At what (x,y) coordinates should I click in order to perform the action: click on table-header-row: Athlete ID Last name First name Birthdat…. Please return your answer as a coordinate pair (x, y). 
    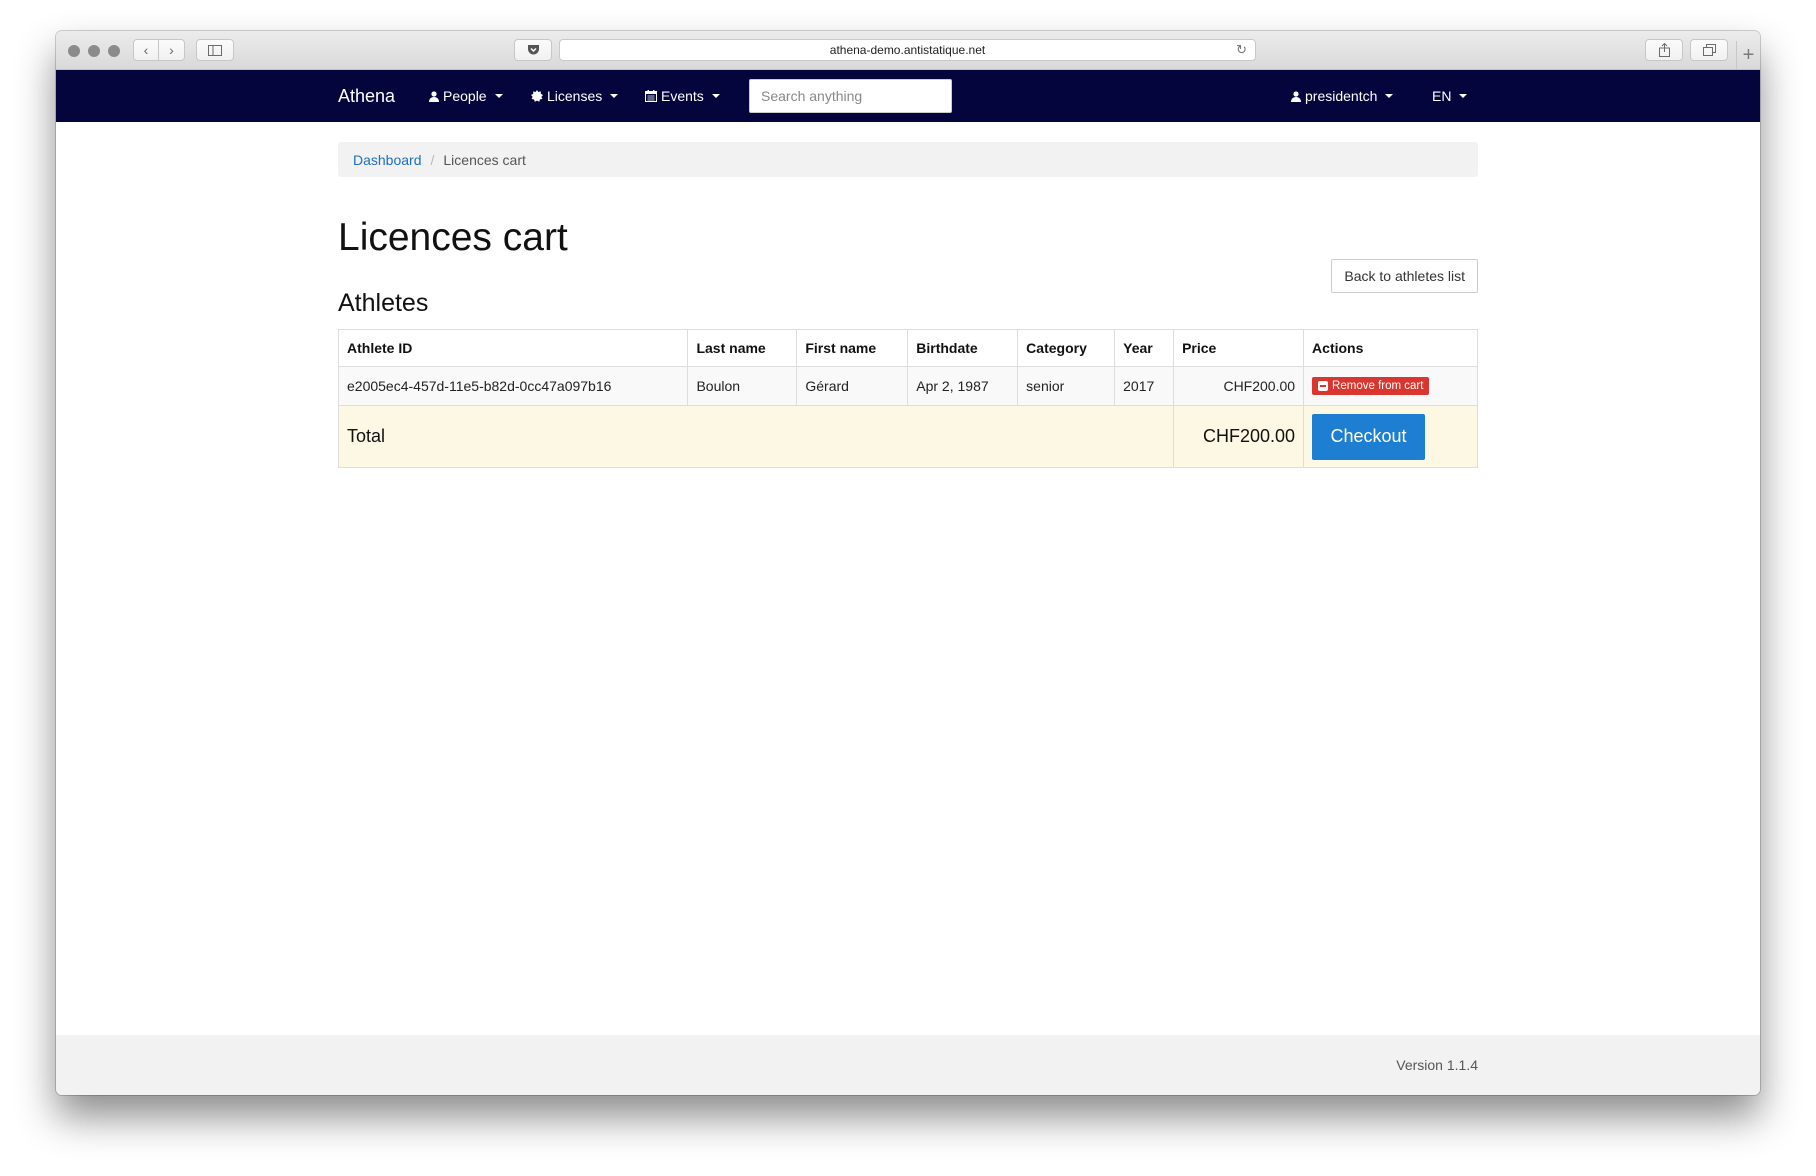
    Looking at the image, I should click on (907, 348).